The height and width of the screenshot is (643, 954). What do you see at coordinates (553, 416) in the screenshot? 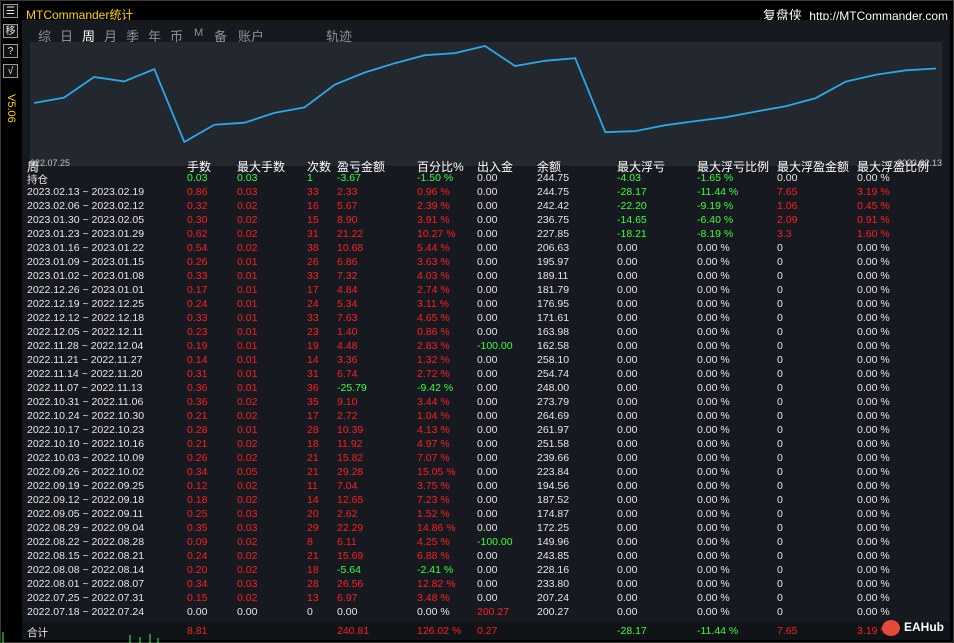
I see `cell-balance: 264.69` at bounding box center [553, 416].